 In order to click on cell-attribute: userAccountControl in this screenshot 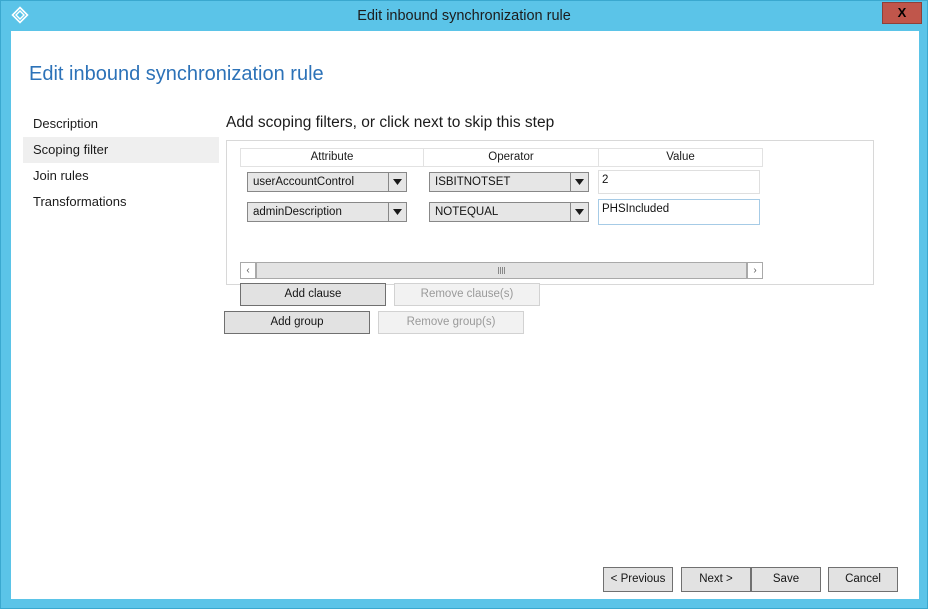, I will do `click(331, 182)`.